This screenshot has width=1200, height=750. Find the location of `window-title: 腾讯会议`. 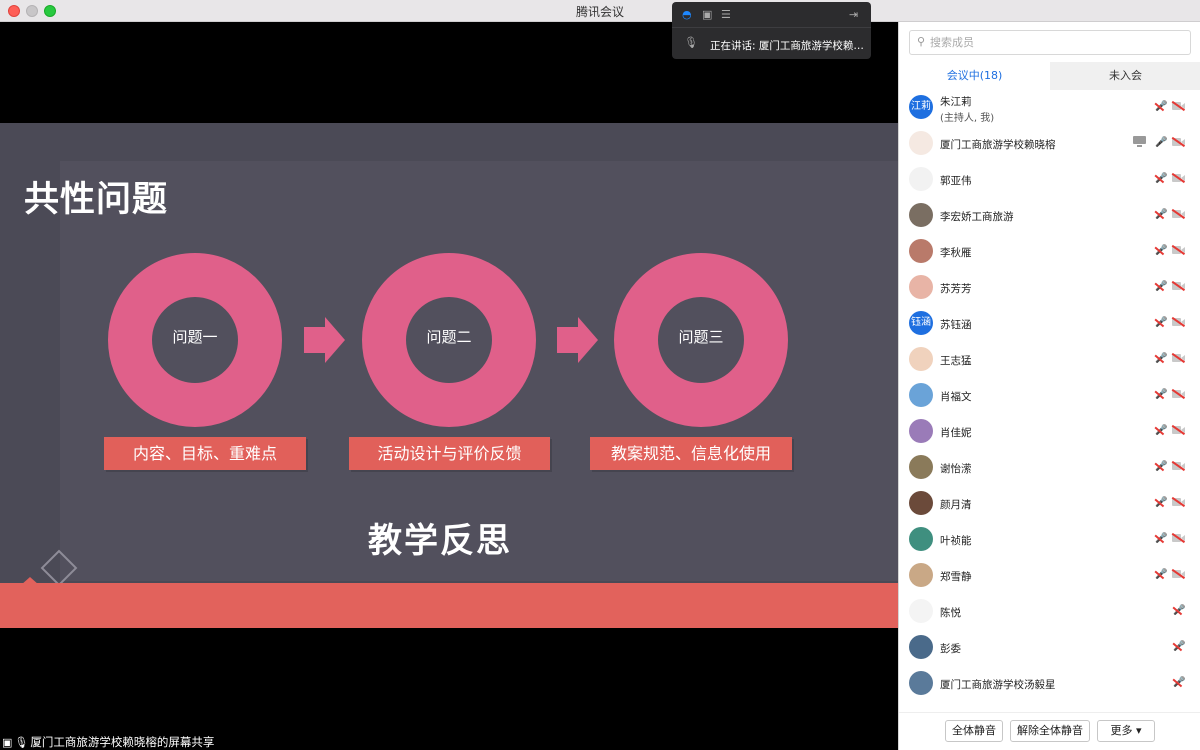

window-title: 腾讯会议 is located at coordinates (599, 12).